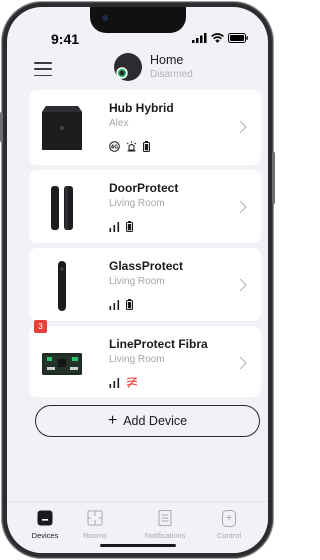 The width and height of the screenshot is (320, 560). I want to click on menu-icon, so click(43, 69).